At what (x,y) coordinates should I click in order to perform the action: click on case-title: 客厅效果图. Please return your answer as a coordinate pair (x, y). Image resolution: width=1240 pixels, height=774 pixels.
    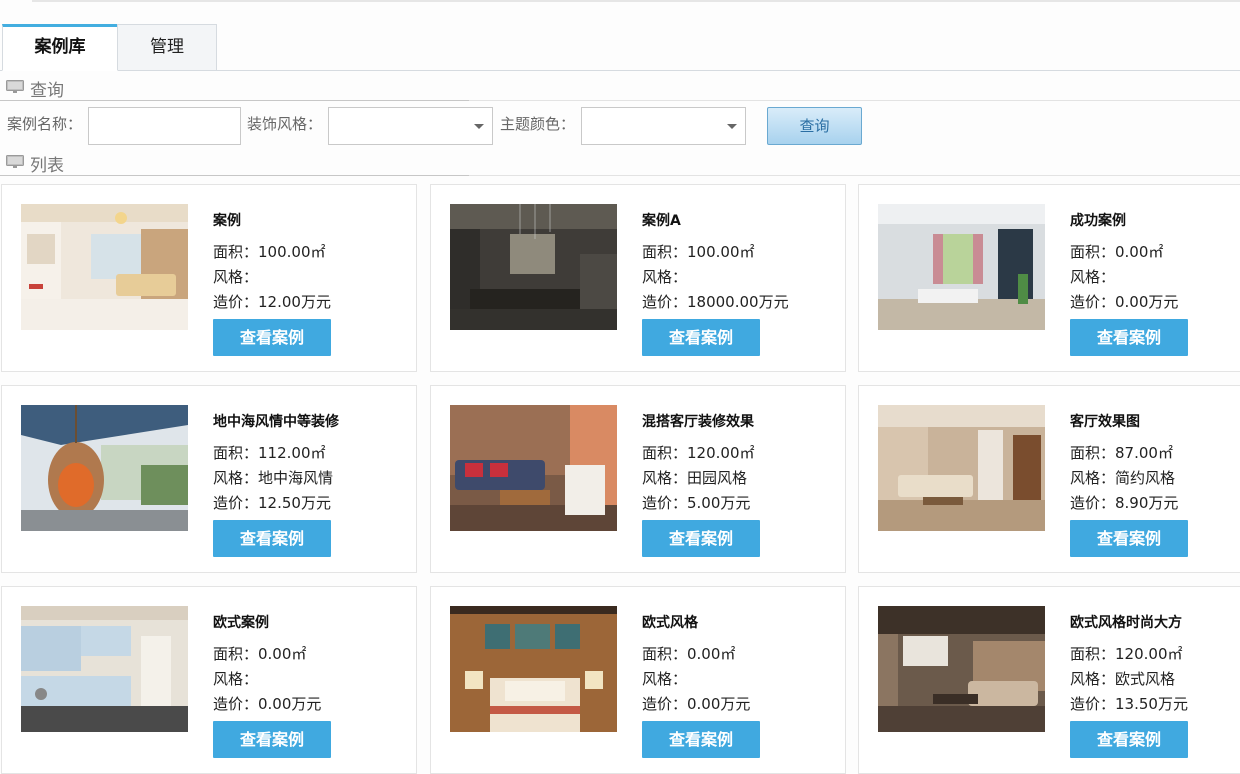
    Looking at the image, I should click on (1105, 422).